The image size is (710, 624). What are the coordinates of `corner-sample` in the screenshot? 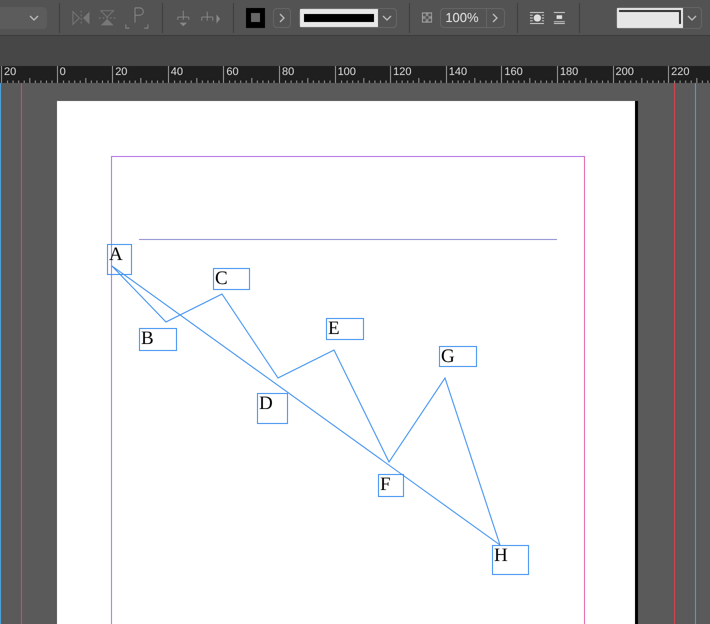 It's located at (650, 17).